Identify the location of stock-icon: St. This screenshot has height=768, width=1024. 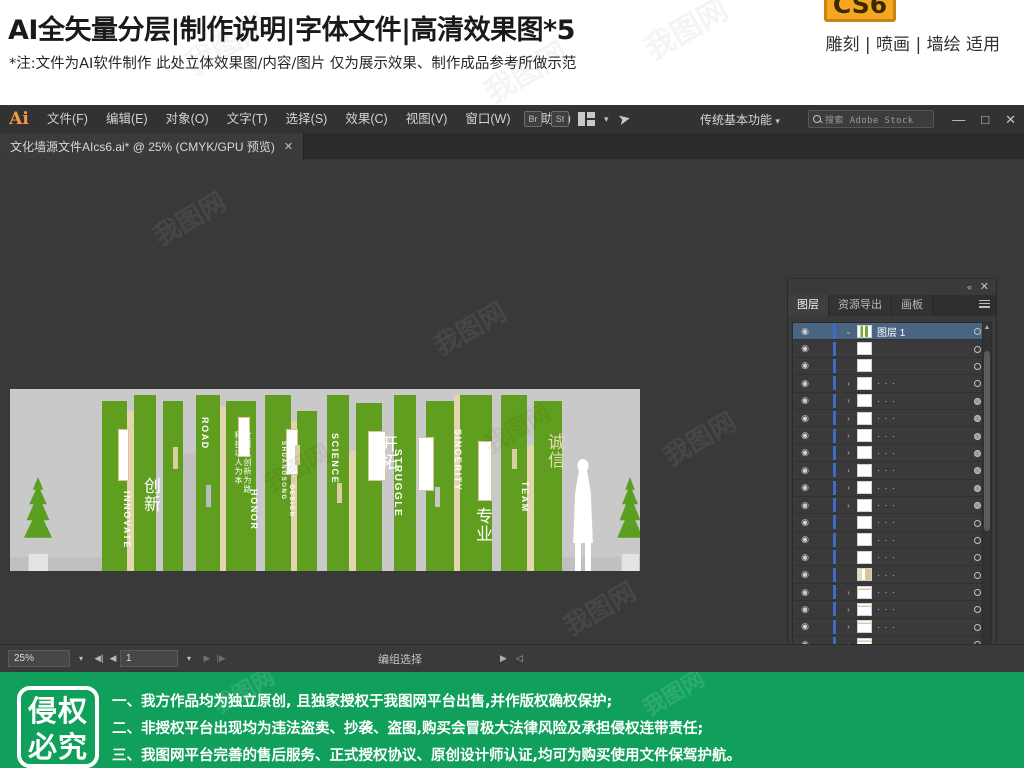
(560, 119).